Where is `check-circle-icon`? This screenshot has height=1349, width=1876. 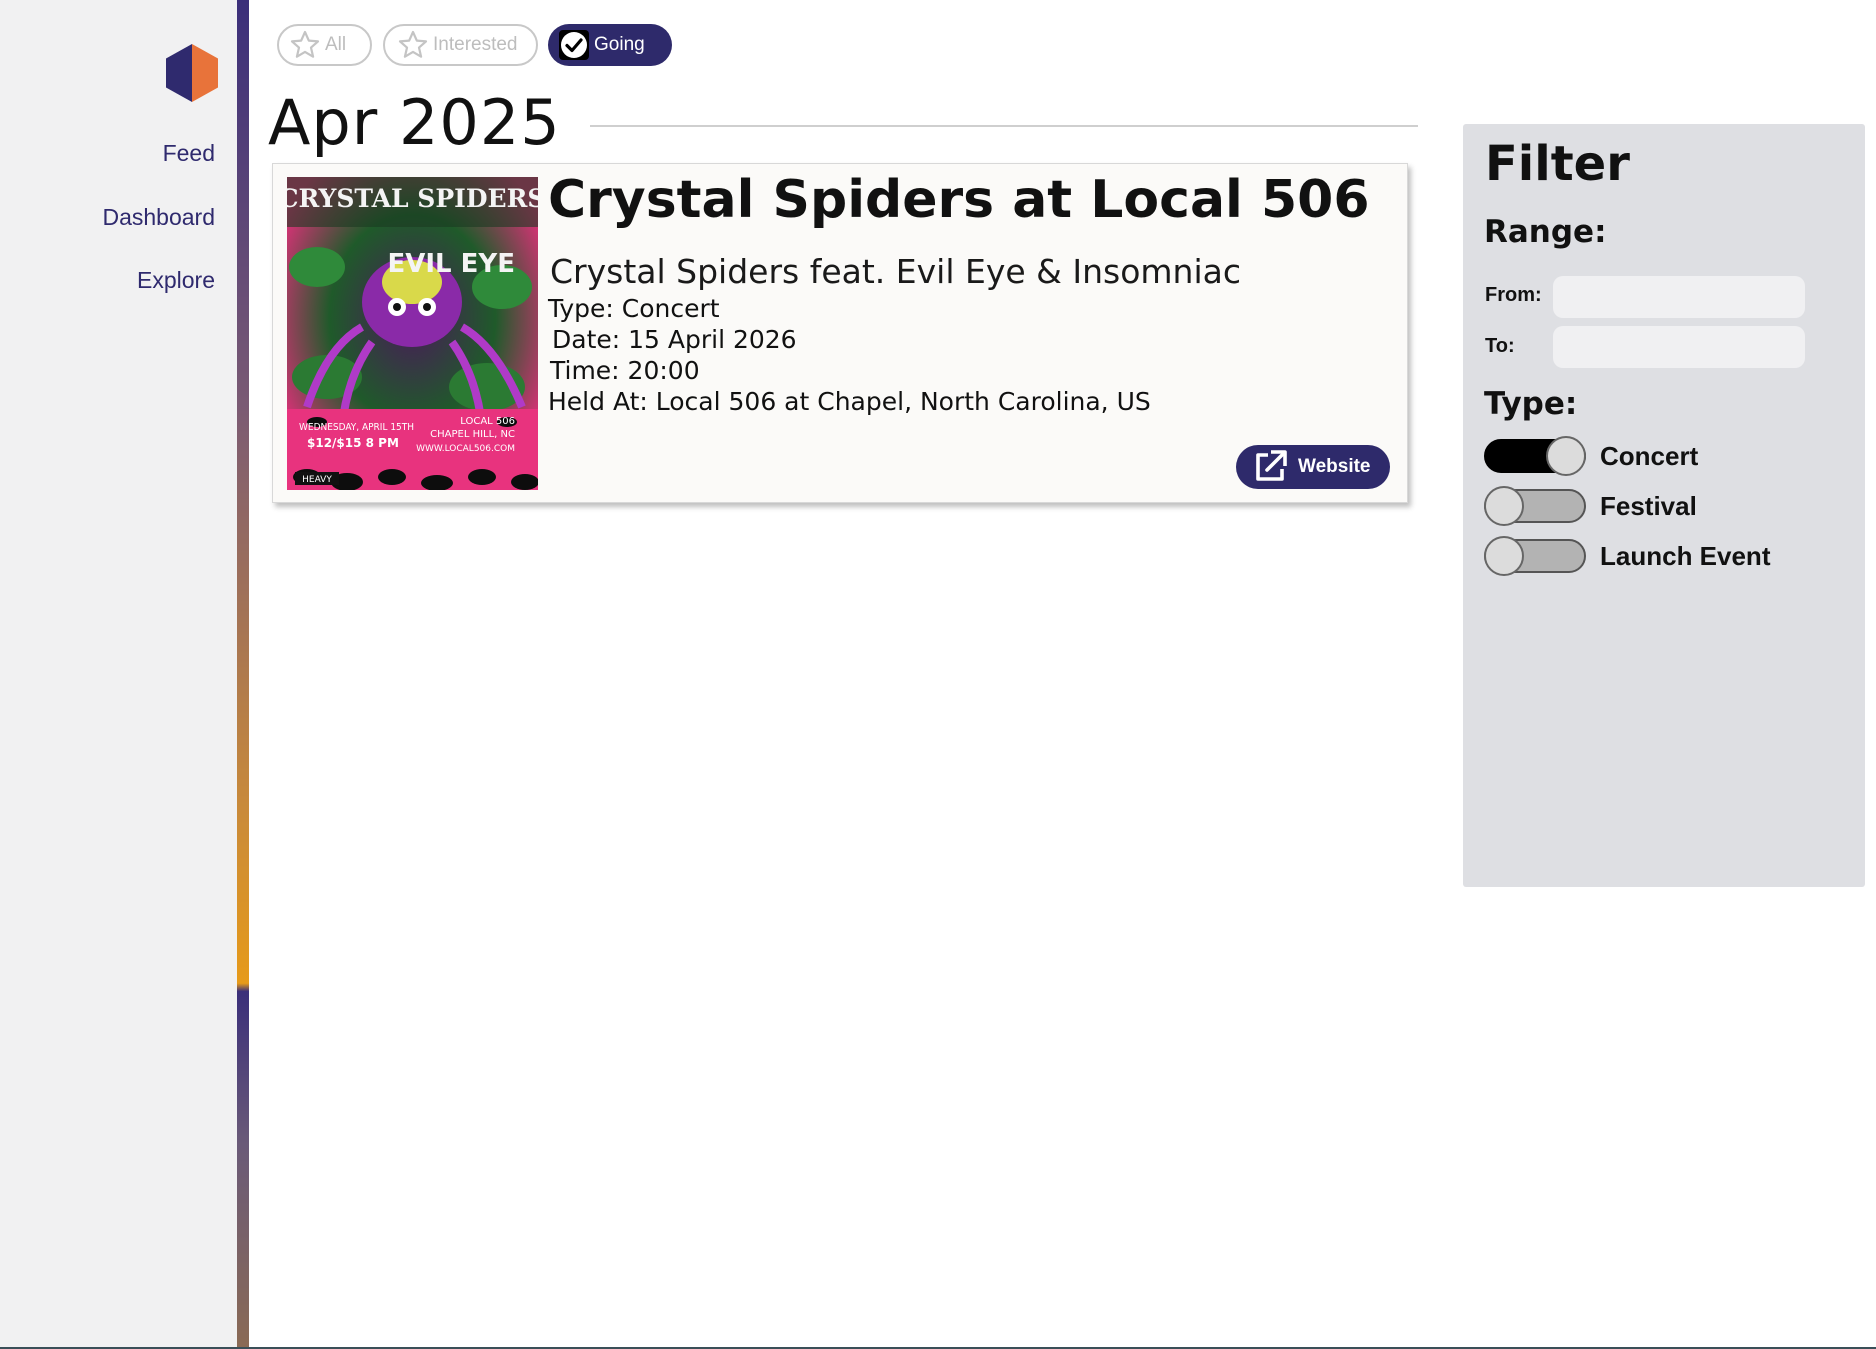
check-circle-icon is located at coordinates (574, 45).